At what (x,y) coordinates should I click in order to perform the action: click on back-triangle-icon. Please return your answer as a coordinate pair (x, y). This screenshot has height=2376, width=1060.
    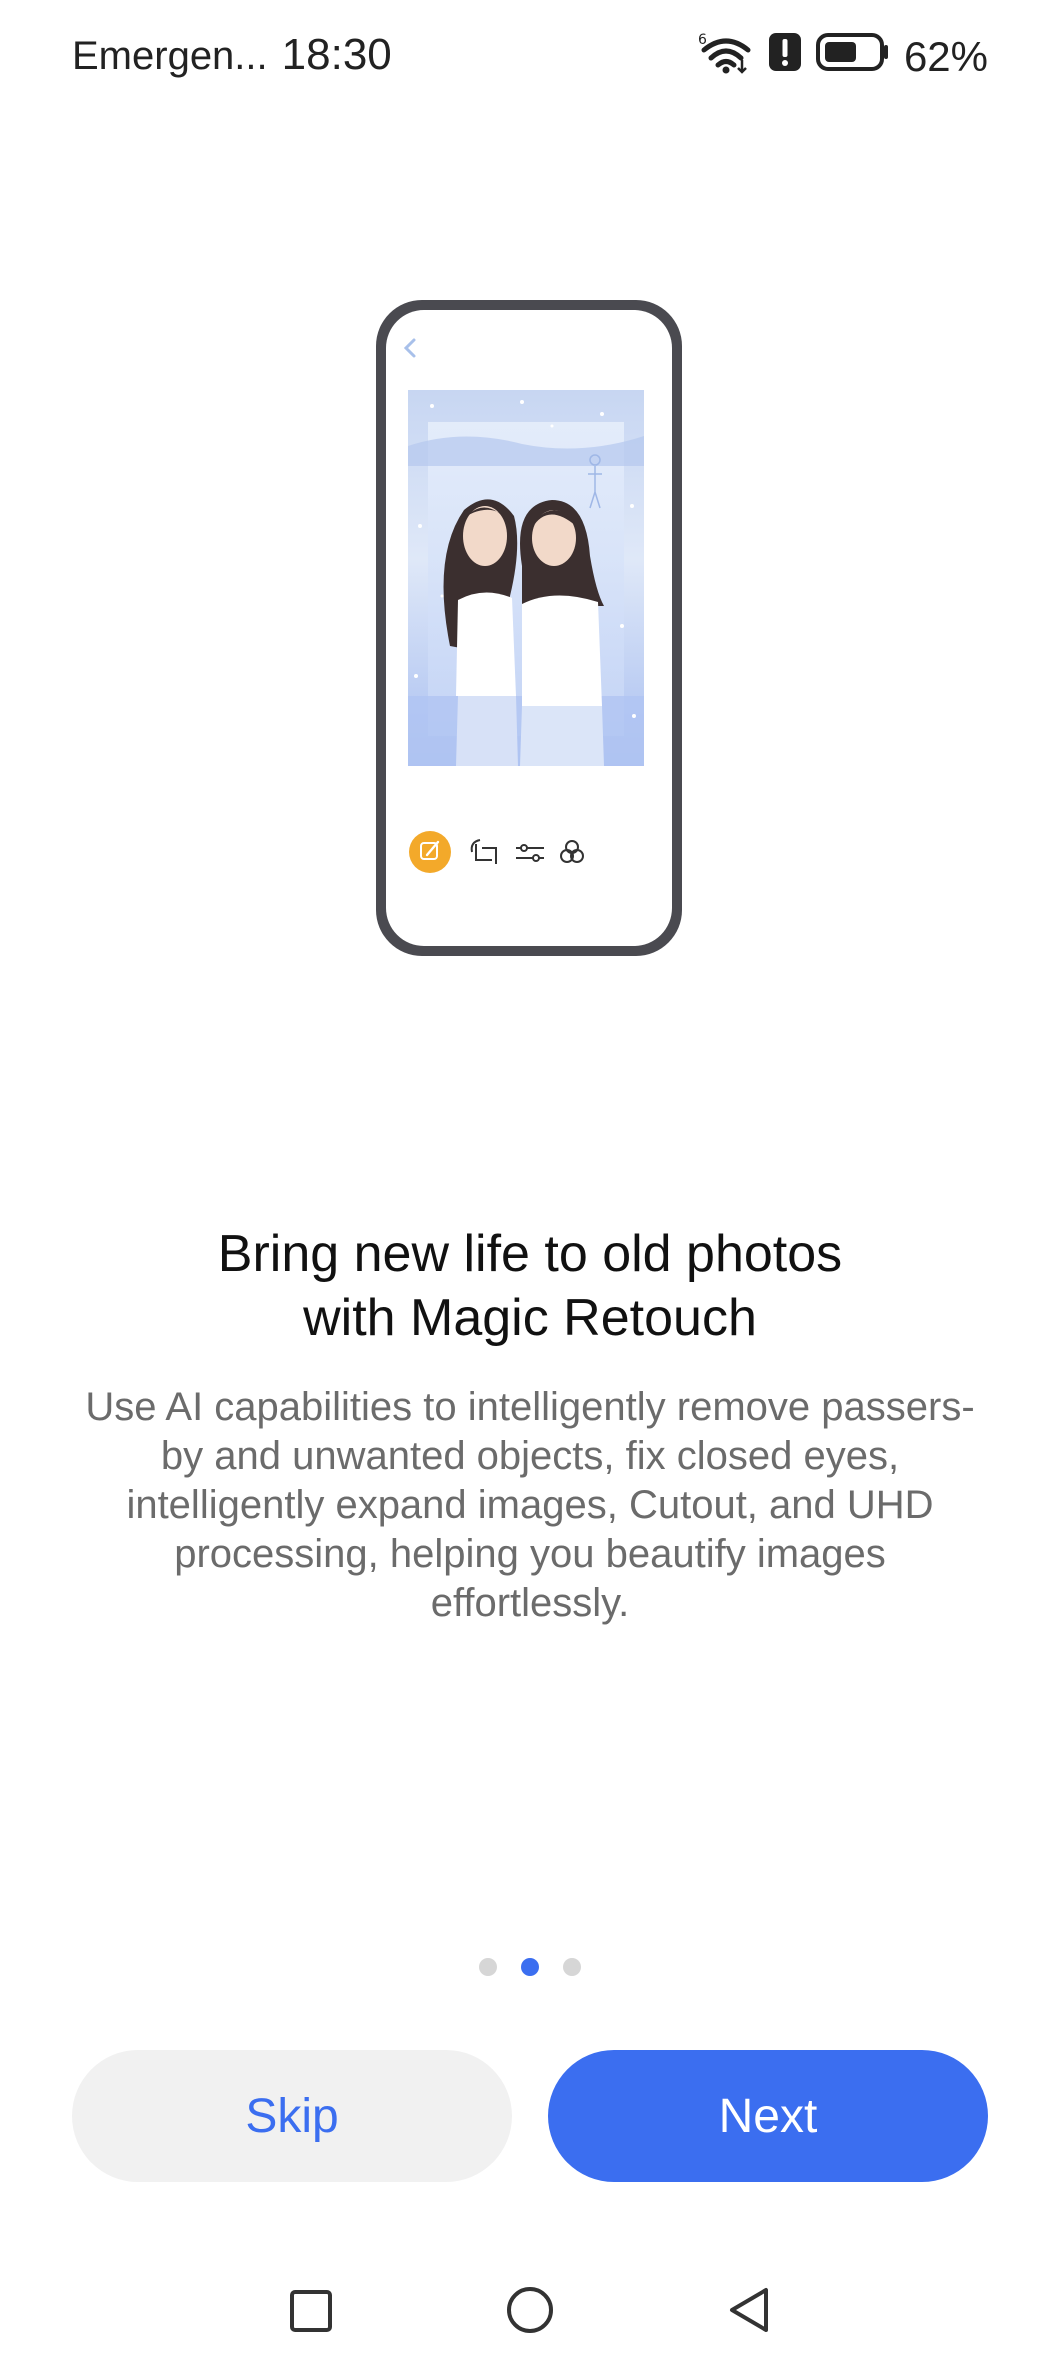
    Looking at the image, I should click on (750, 2310).